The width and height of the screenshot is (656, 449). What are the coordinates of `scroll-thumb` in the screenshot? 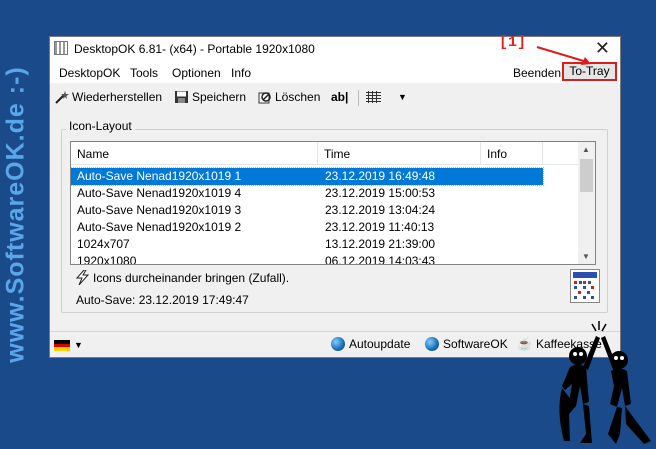 It's located at (586, 175).